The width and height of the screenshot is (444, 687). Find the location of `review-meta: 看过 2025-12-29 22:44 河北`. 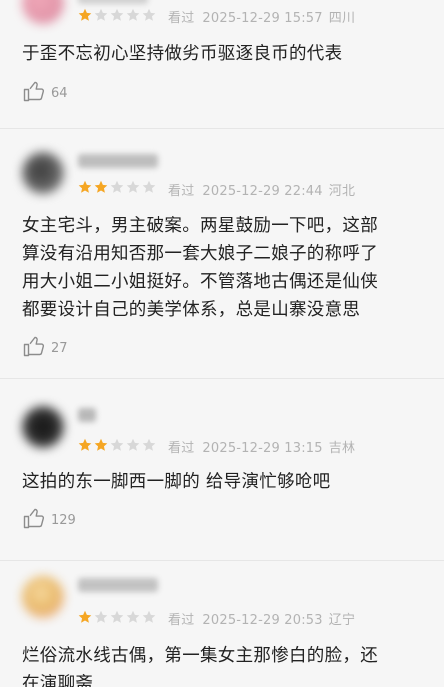

review-meta: 看过 2025-12-29 22:44 河北 is located at coordinates (261, 189).